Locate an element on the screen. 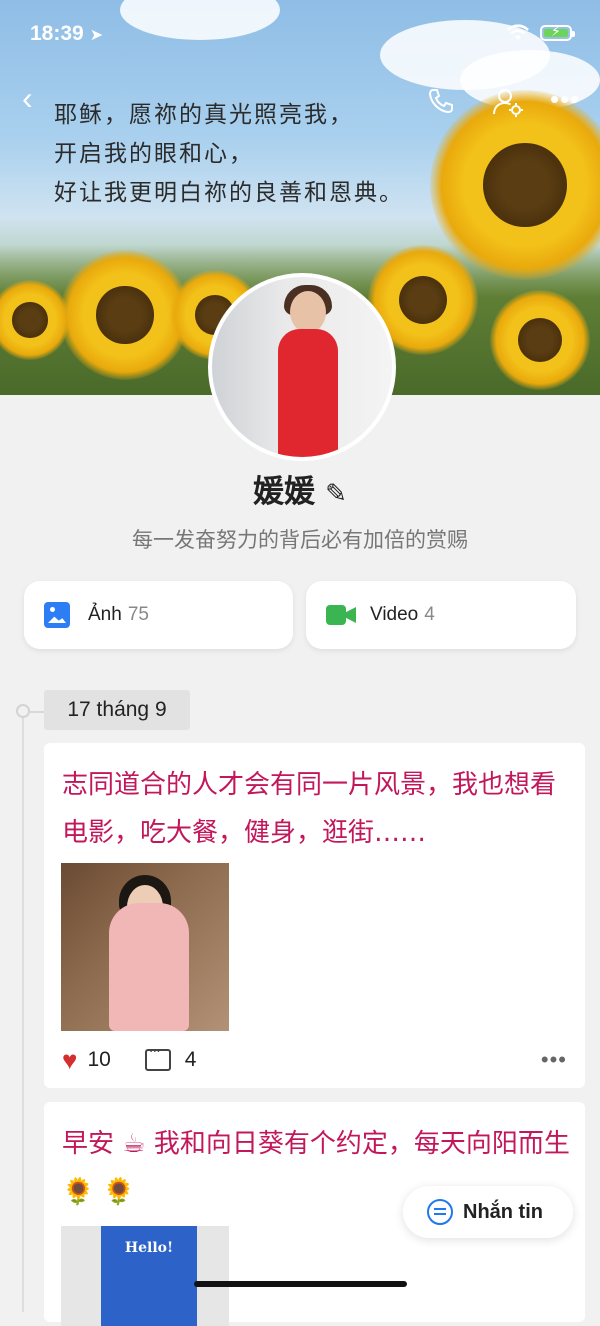  comment-icon is located at coordinates (157, 1056).